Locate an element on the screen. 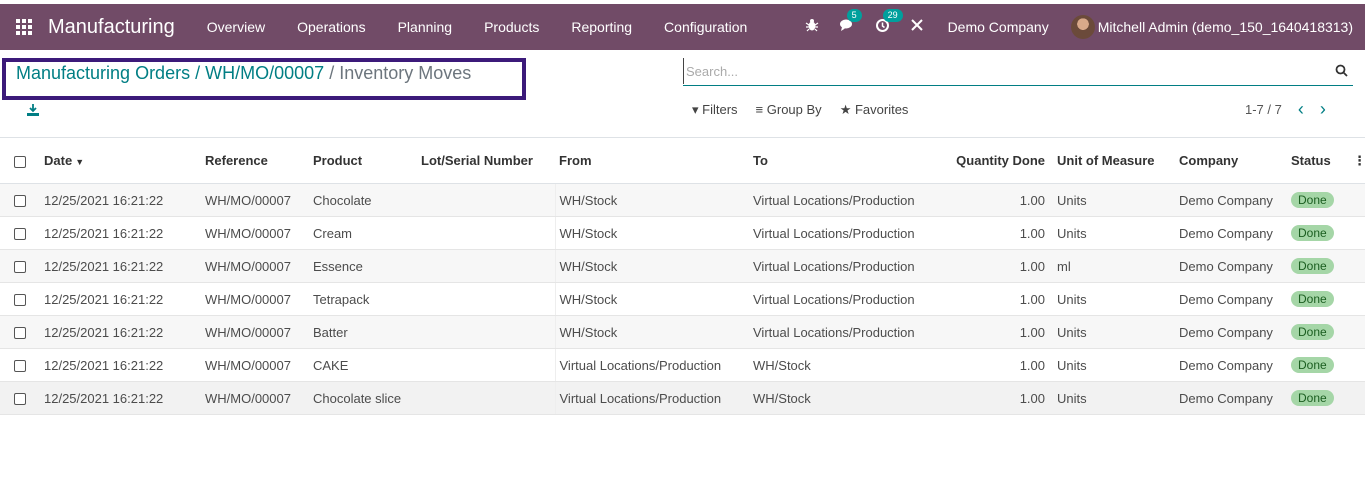 This screenshot has height=497, width=1365. column-header-from: From is located at coordinates (652, 160).